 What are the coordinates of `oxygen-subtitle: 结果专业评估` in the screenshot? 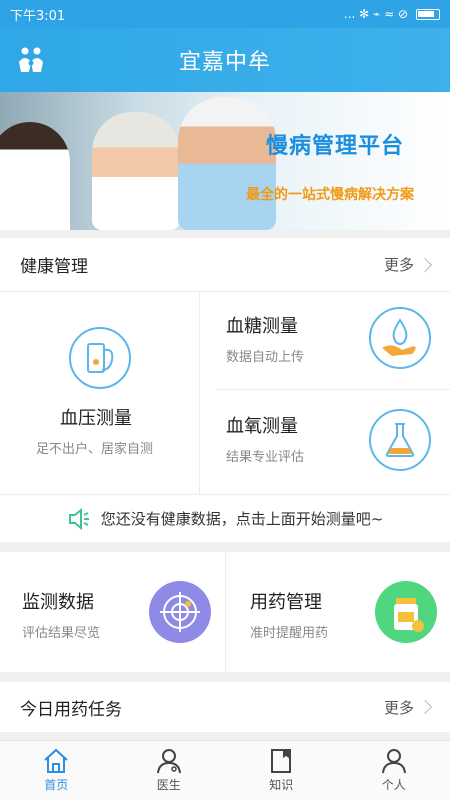 It's located at (265, 457).